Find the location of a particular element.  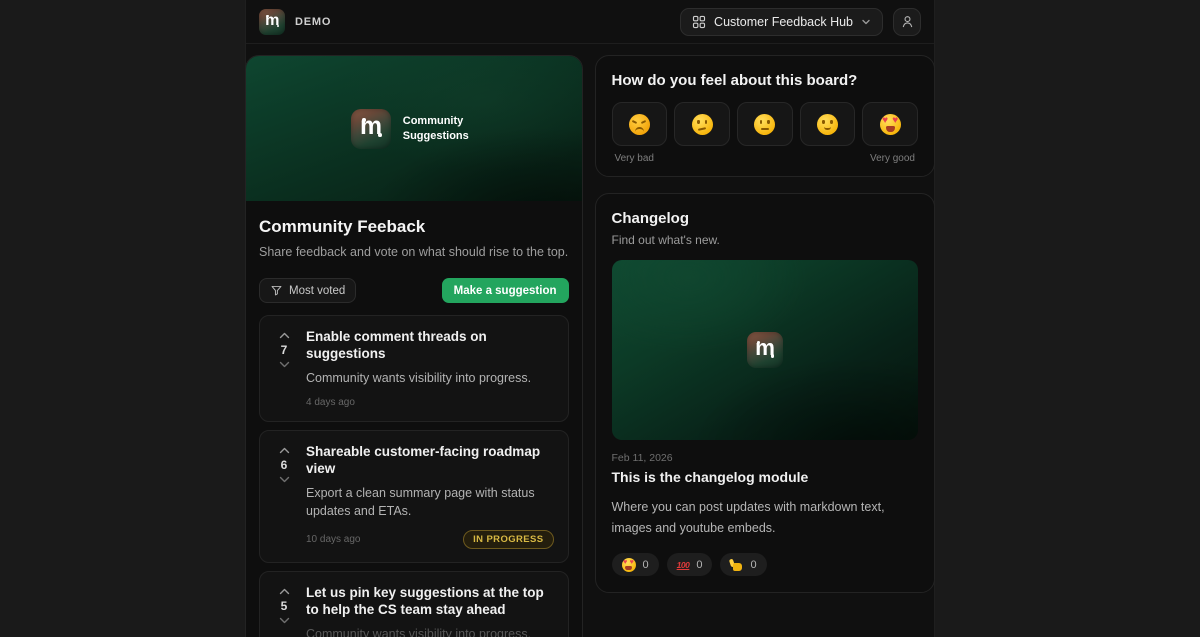

neutral-face-icon is located at coordinates (765, 124).